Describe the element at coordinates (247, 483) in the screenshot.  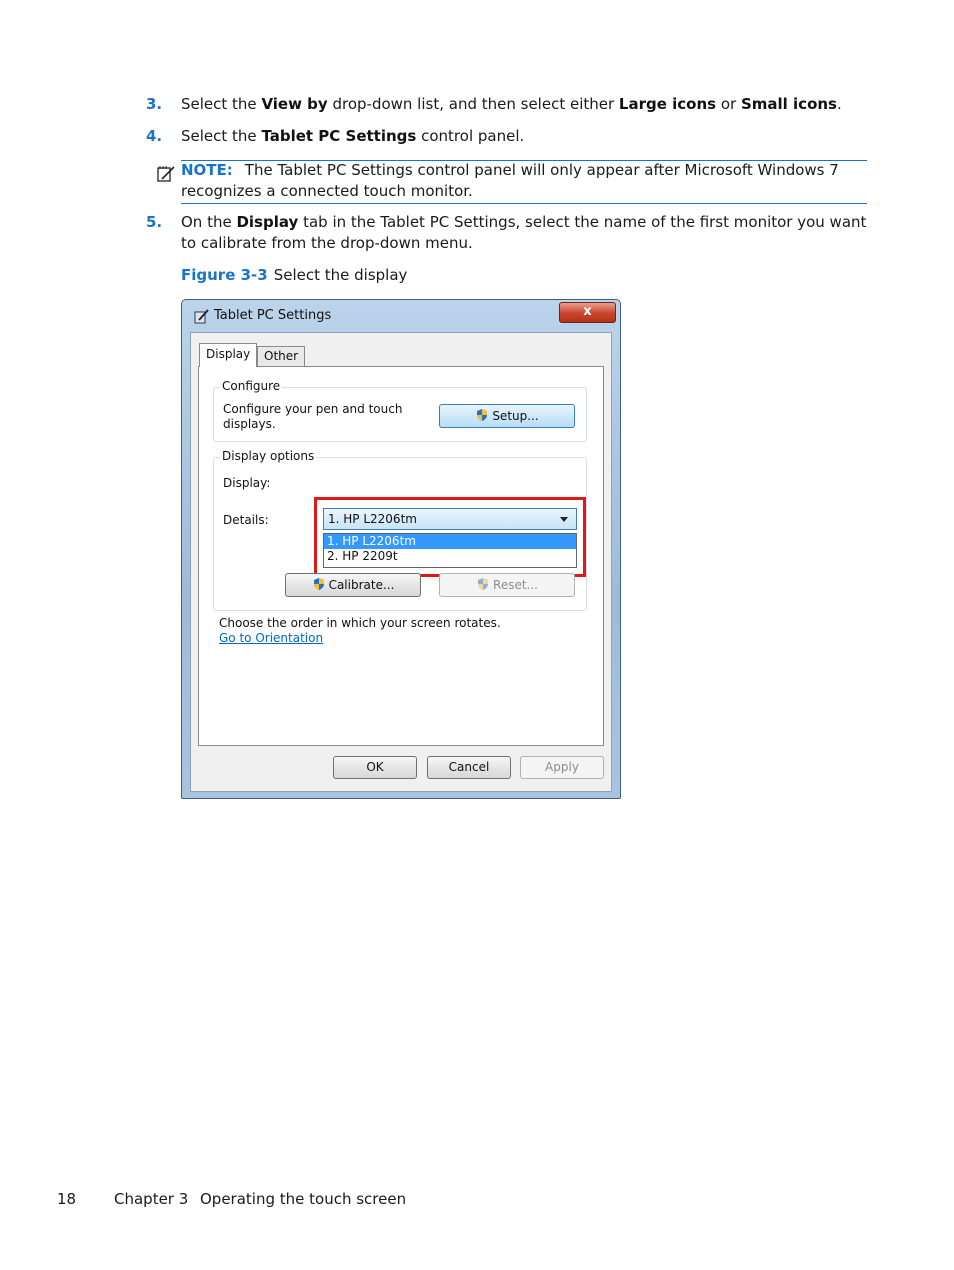
I see `display-label: Display:` at that location.